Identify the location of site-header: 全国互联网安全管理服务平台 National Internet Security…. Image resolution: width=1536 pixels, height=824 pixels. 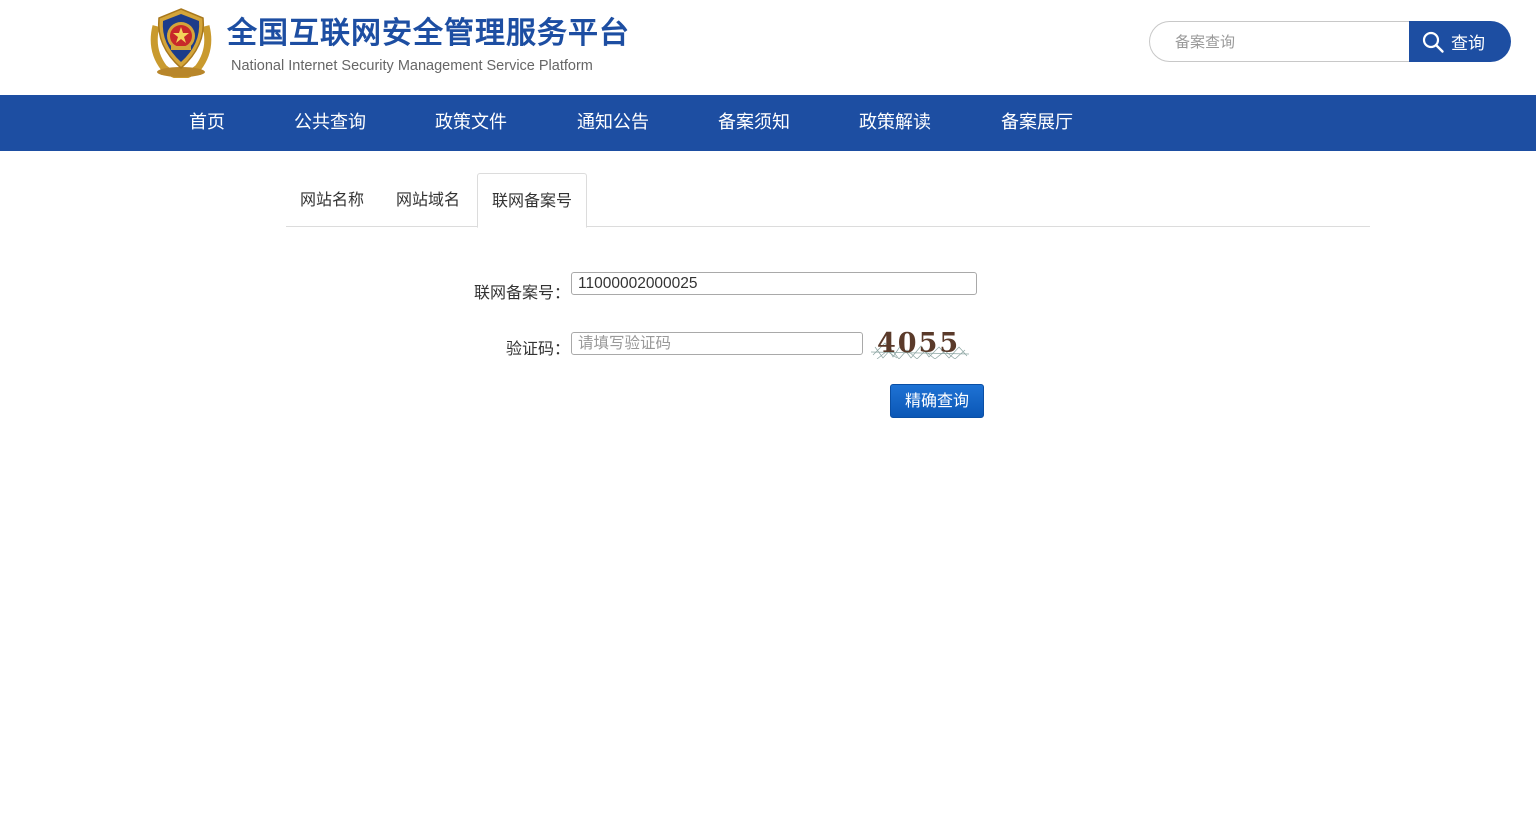
(768, 47).